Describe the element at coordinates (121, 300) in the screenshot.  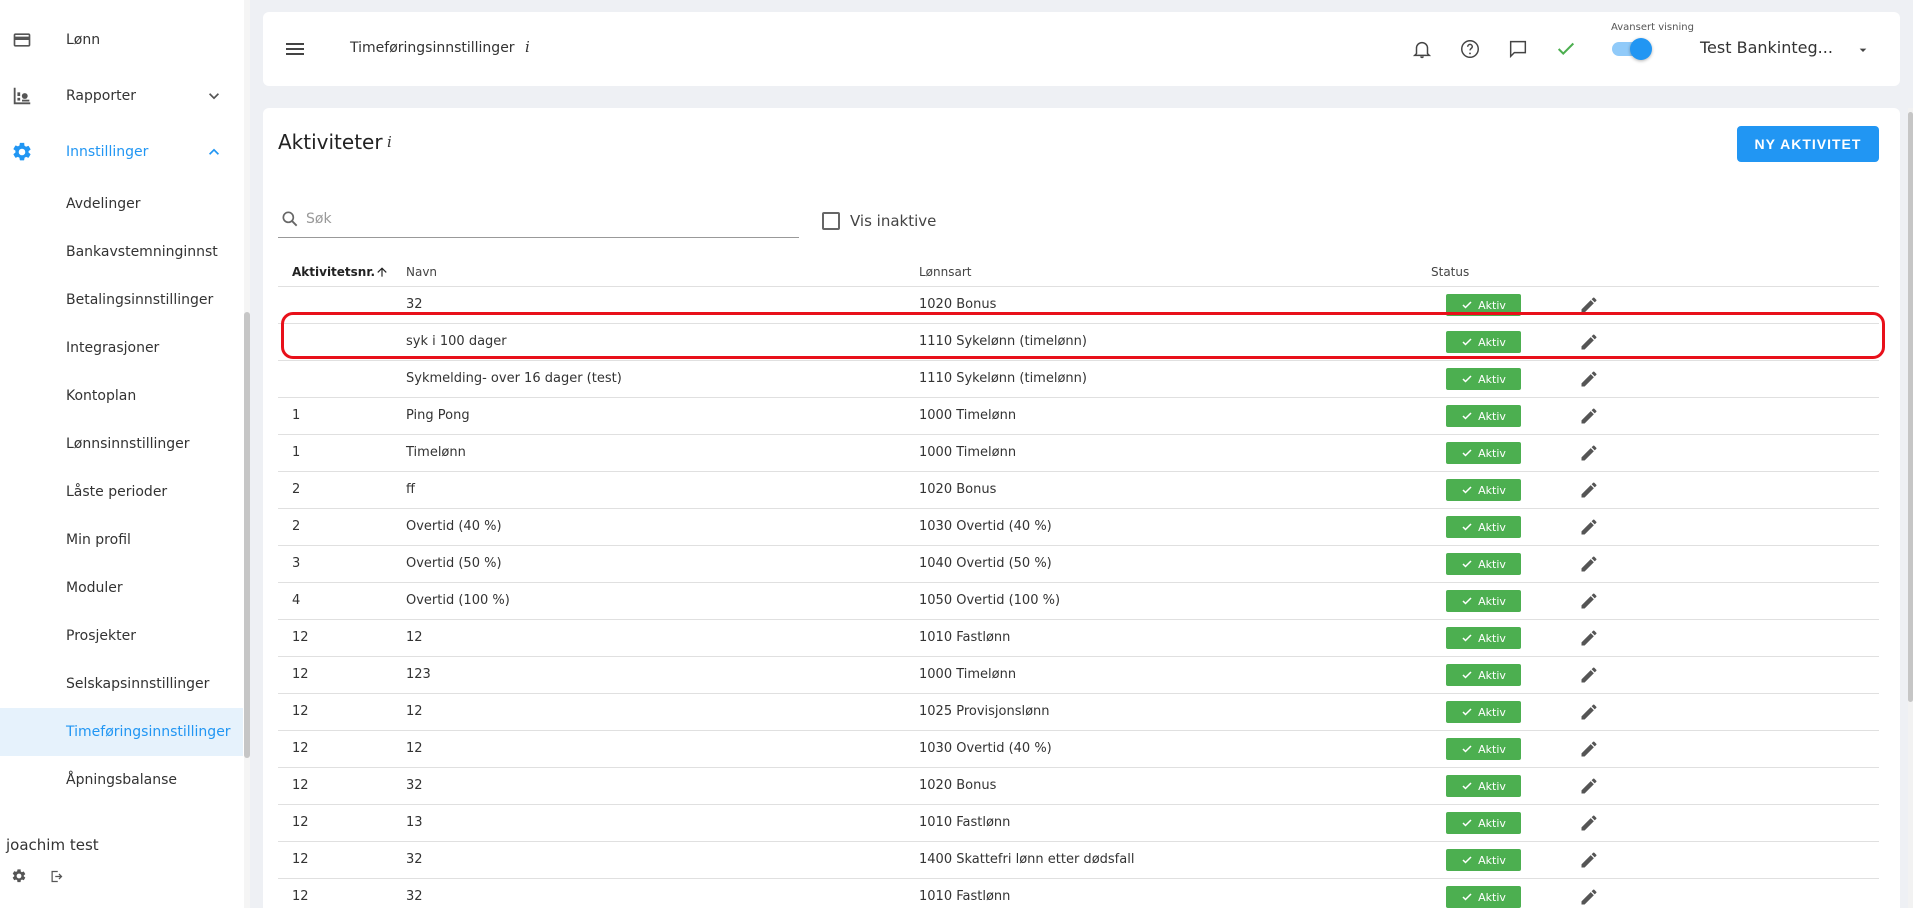
I see `sidebar-item-betalingsinnstillinger: Betalingsinnstillinger` at that location.